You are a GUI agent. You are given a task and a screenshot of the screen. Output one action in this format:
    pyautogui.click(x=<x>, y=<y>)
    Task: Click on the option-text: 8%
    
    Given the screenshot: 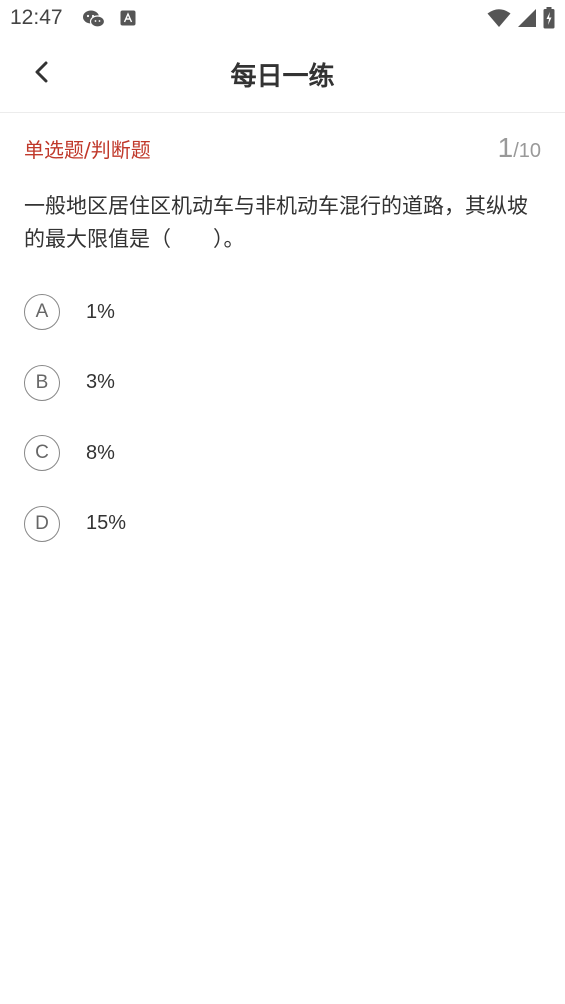 What is the action you would take?
    pyautogui.click(x=100, y=452)
    